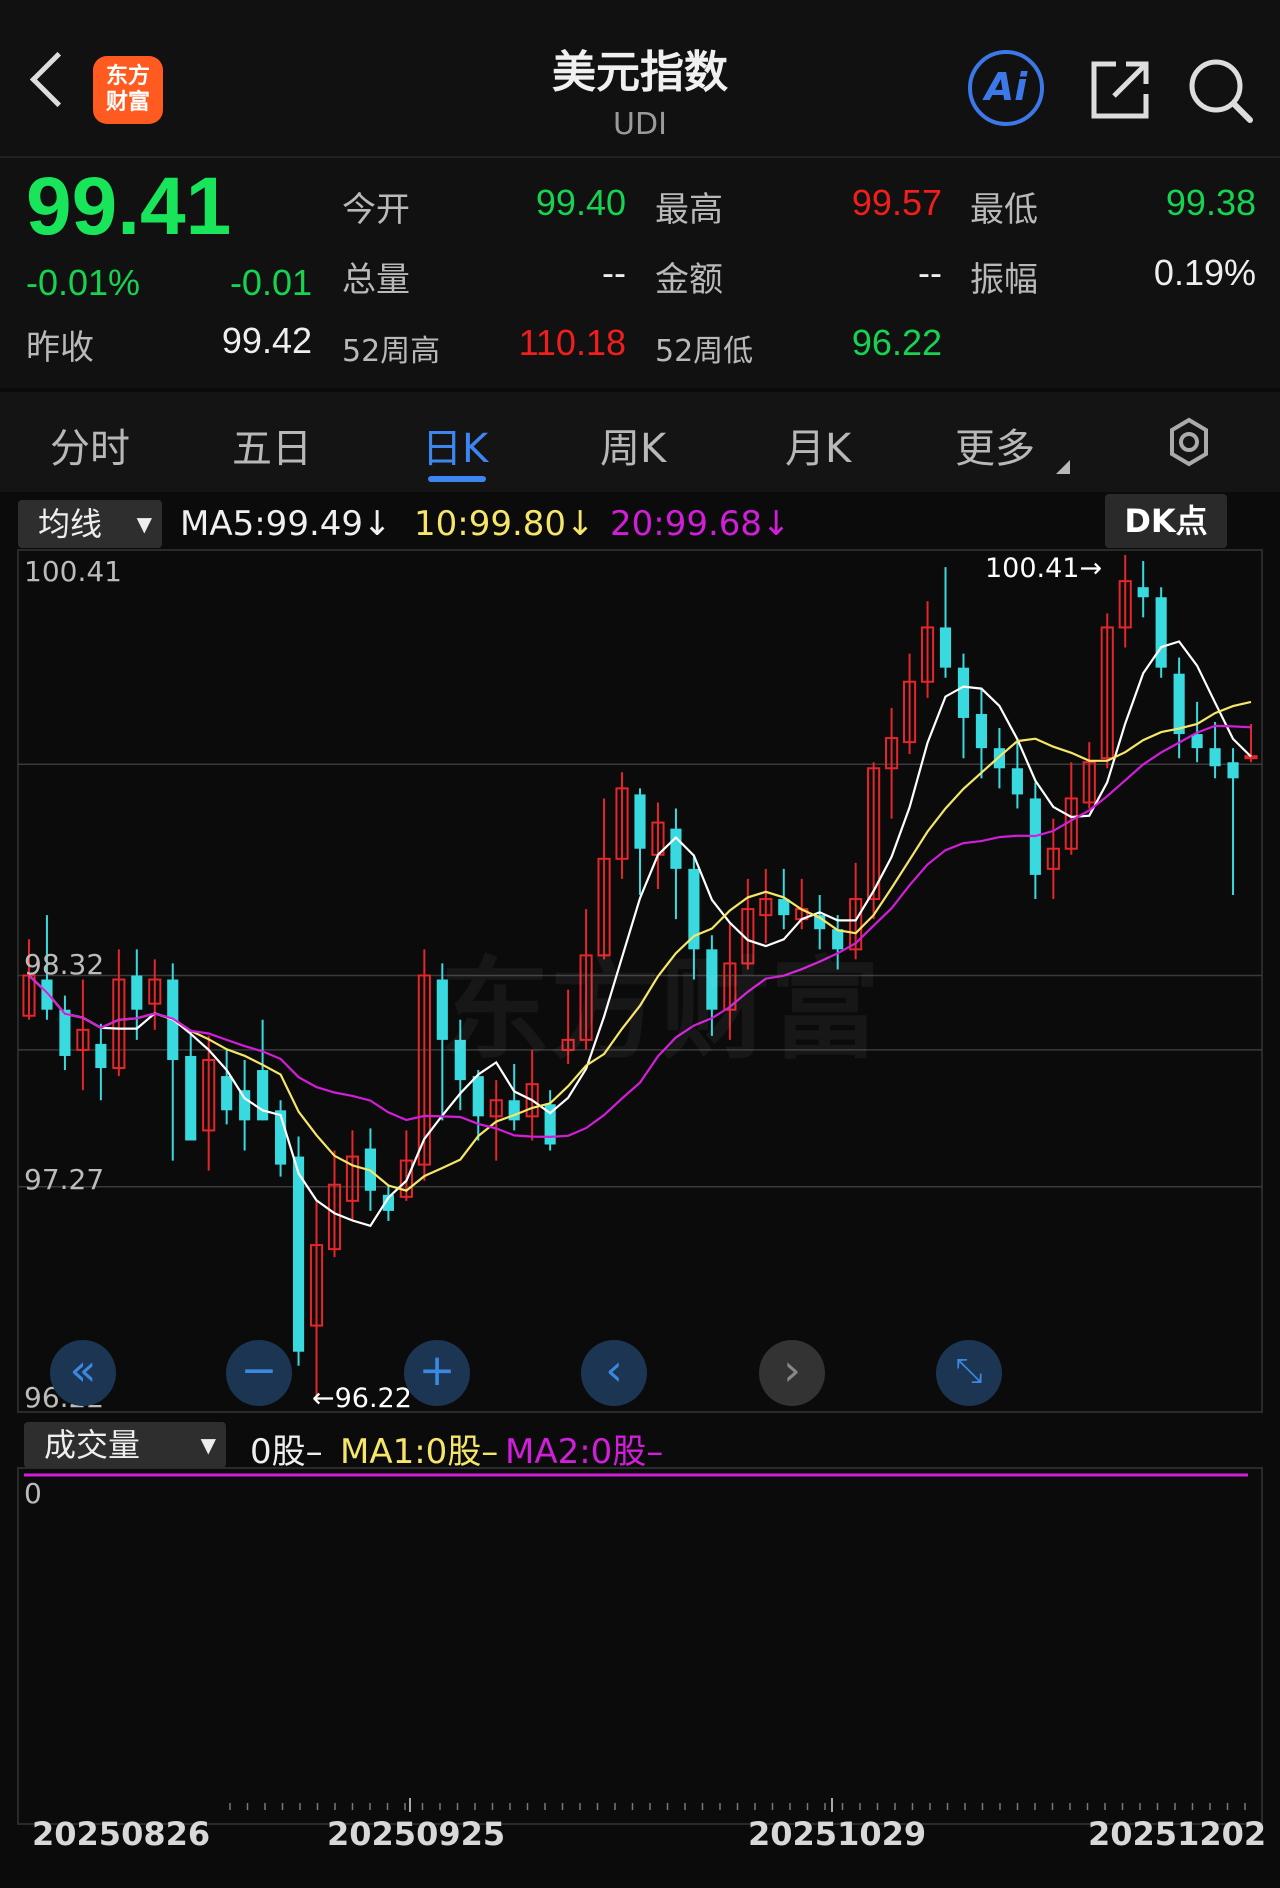 This screenshot has width=1280, height=1888. Describe the element at coordinates (896, 202) in the screenshot. I see `high-value: 99.57` at that location.